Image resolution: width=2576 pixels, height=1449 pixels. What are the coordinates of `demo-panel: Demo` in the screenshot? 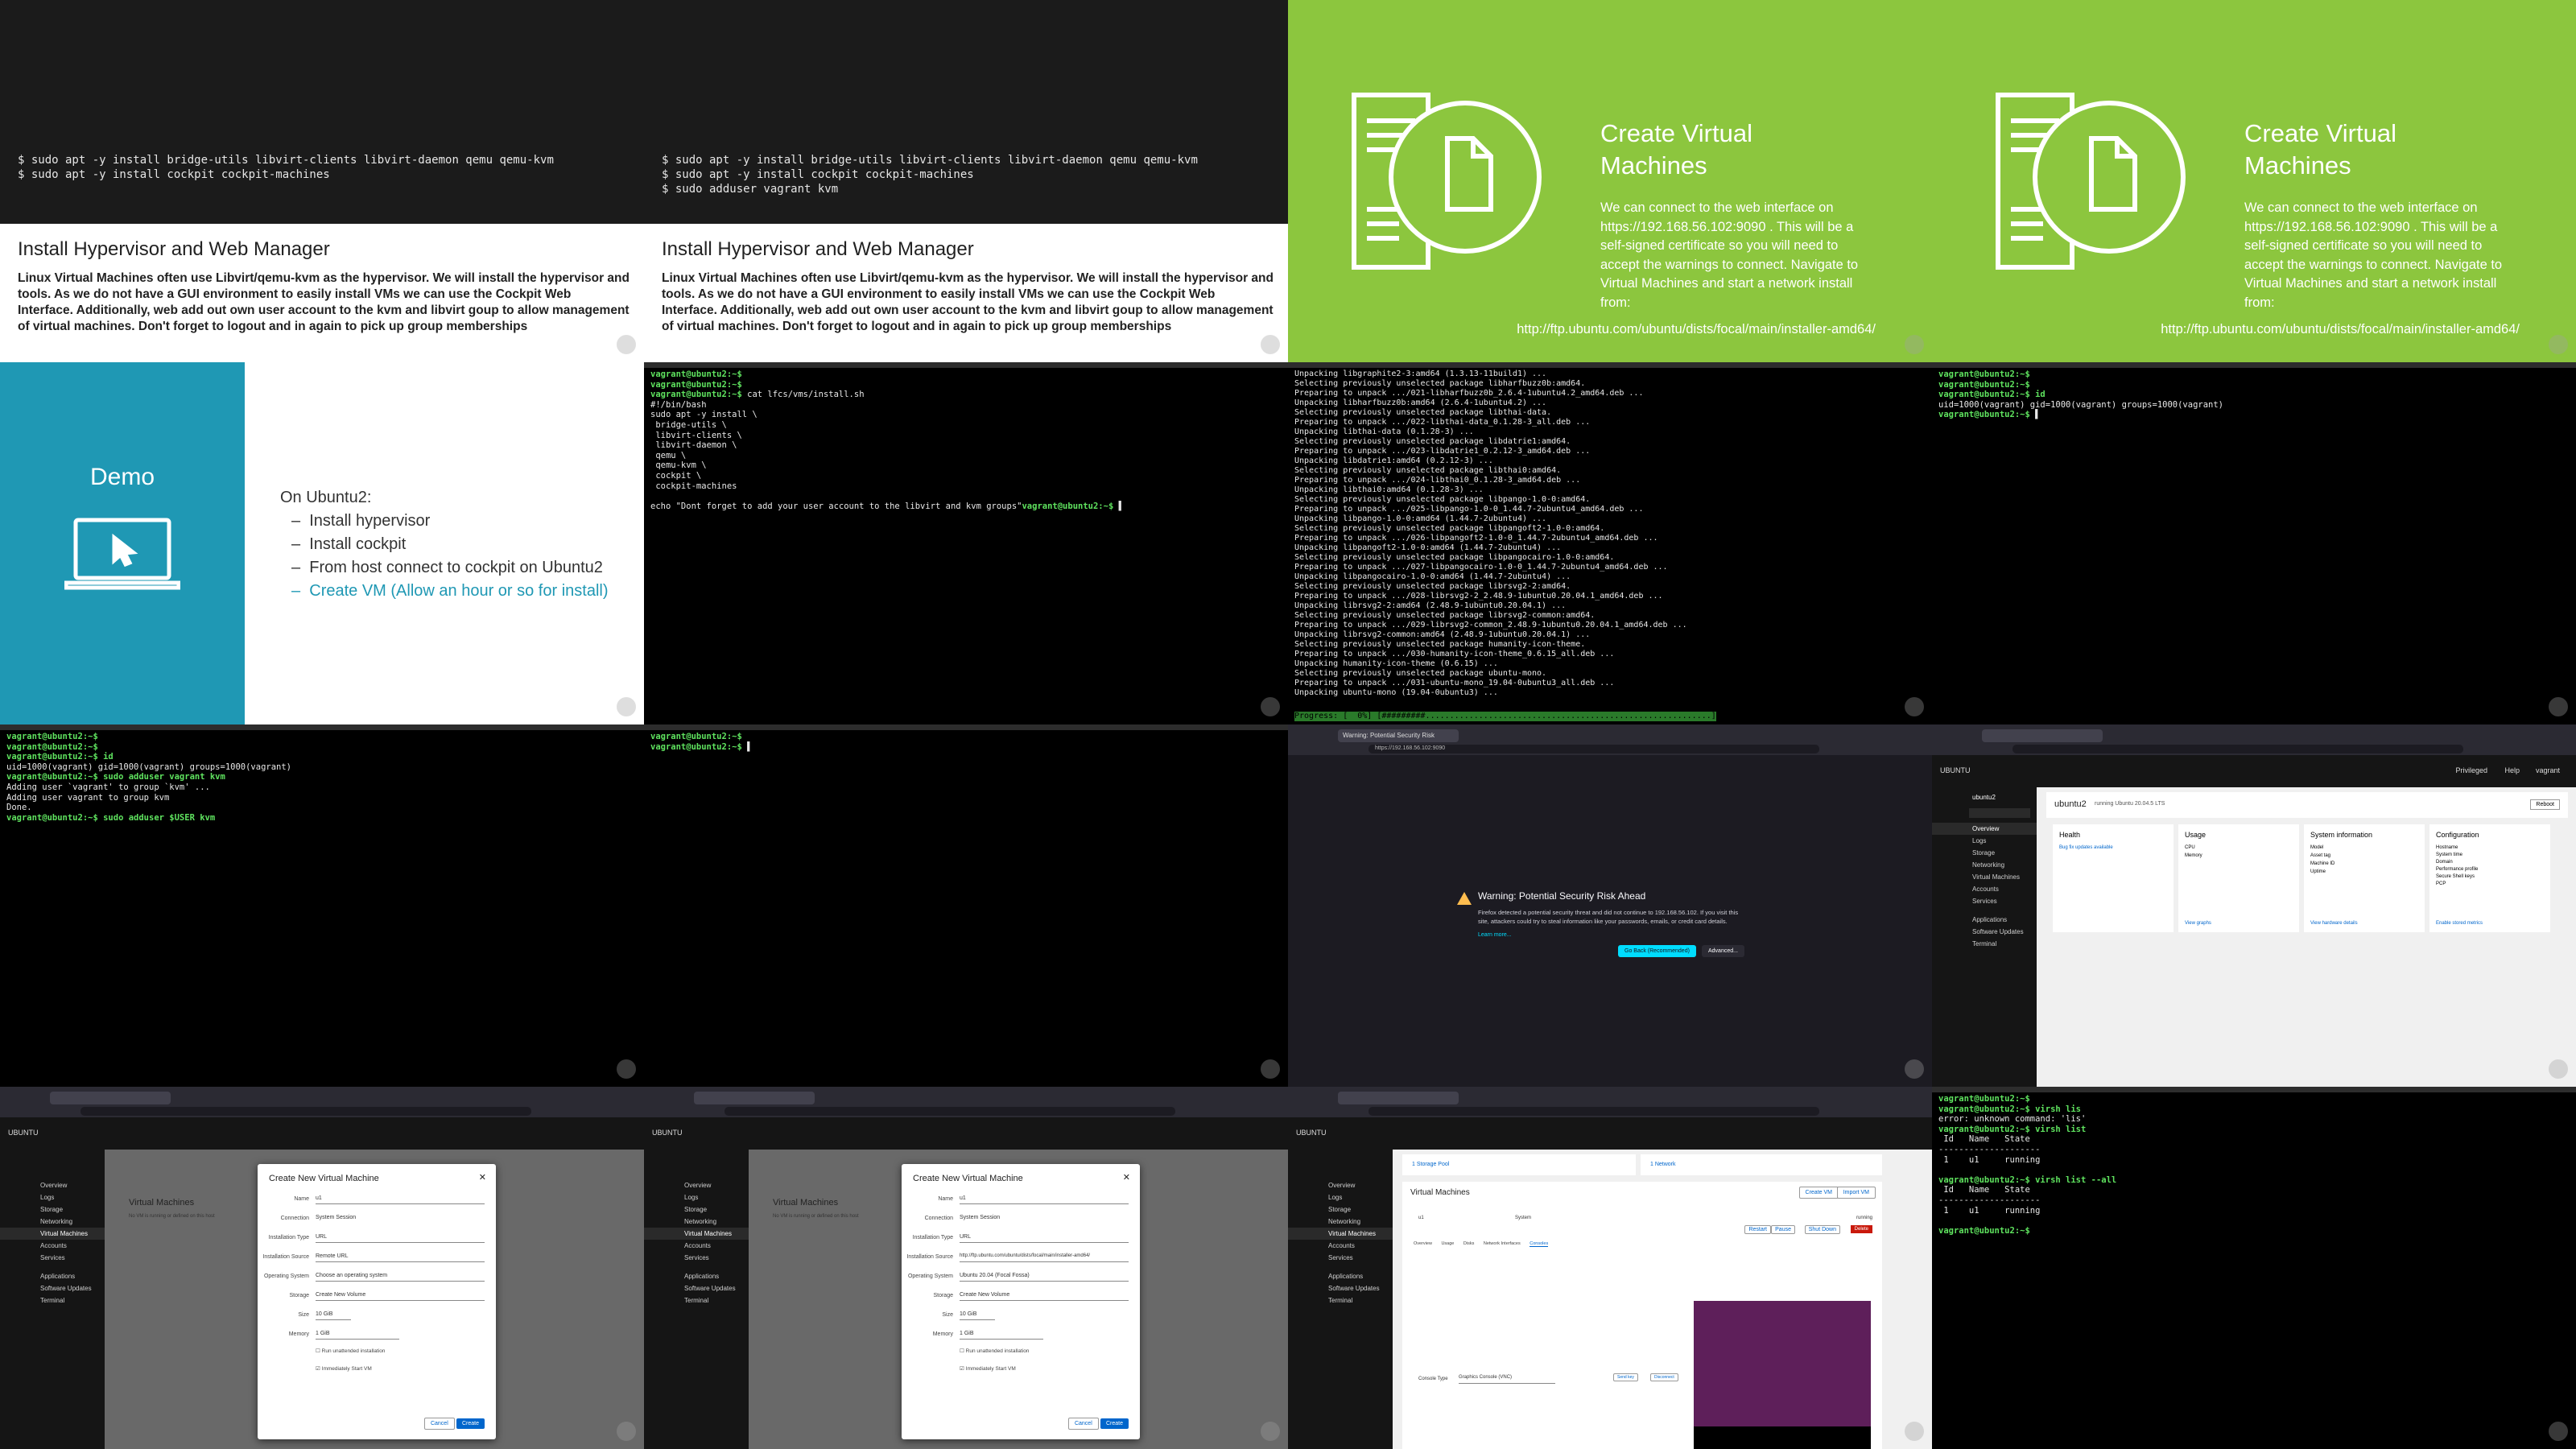 It's located at (122, 543).